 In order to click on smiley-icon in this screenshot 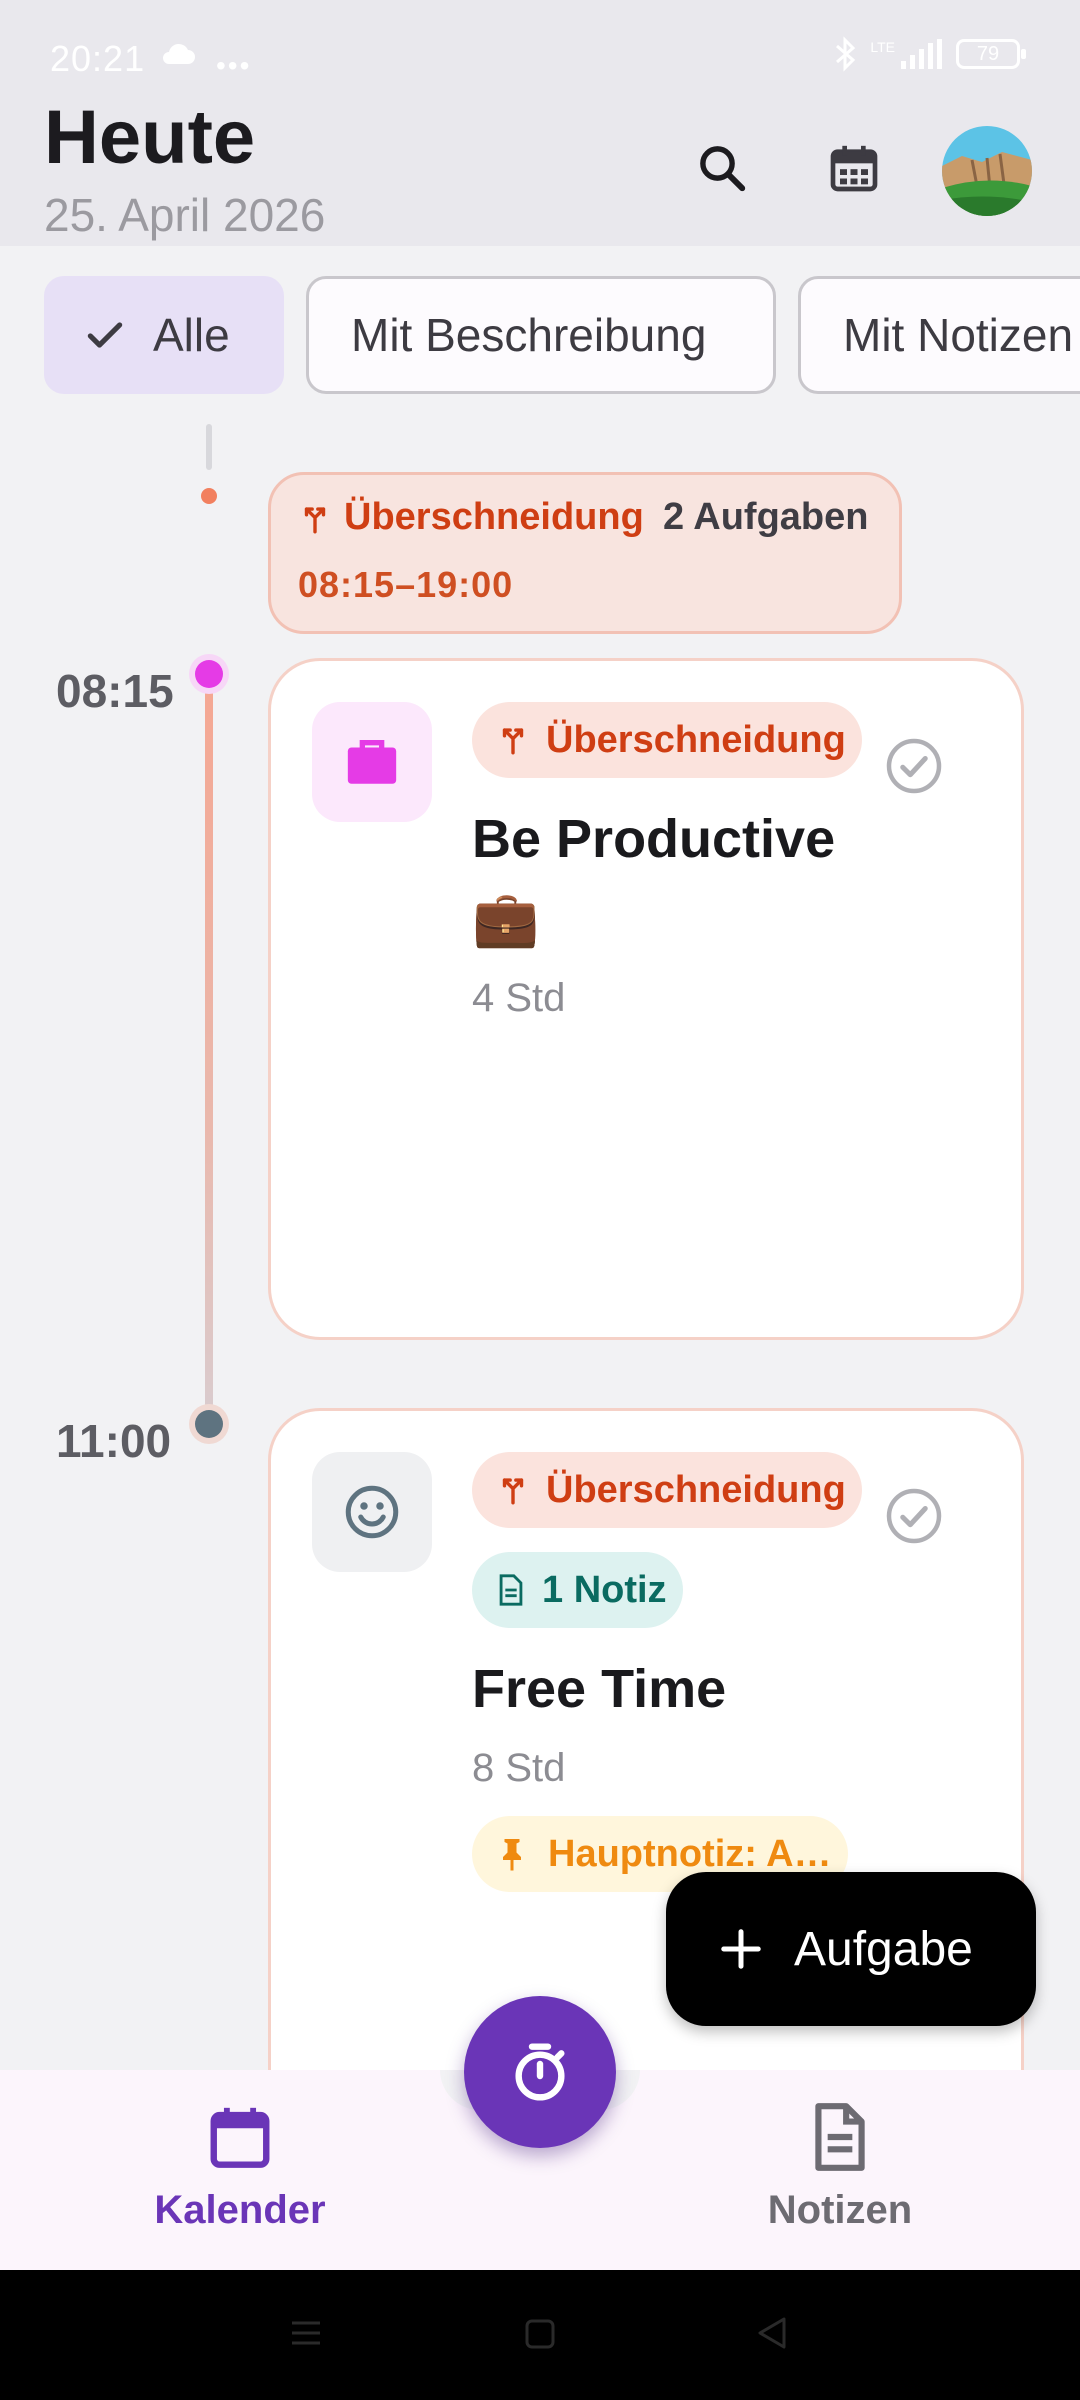, I will do `click(372, 1512)`.